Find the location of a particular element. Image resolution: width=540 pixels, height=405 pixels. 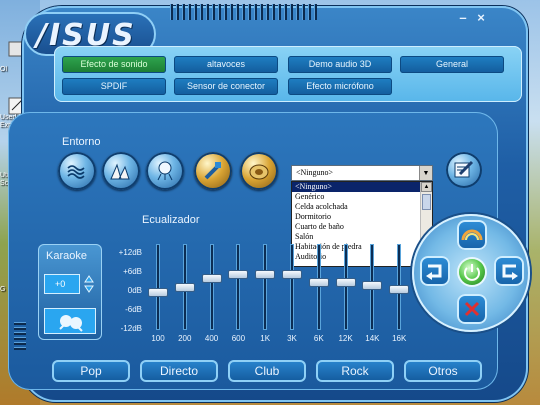

power-icon is located at coordinates (472, 272).